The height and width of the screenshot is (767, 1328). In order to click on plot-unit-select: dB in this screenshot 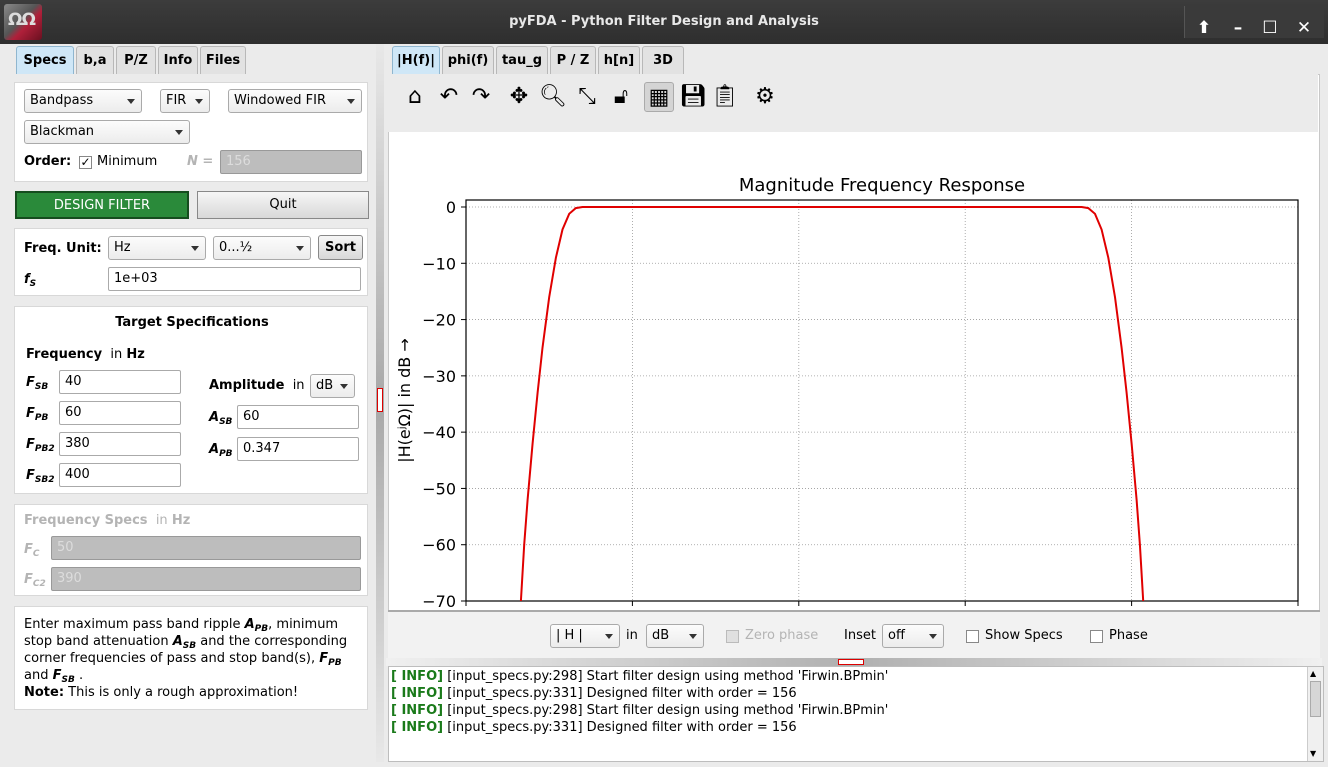, I will do `click(675, 636)`.